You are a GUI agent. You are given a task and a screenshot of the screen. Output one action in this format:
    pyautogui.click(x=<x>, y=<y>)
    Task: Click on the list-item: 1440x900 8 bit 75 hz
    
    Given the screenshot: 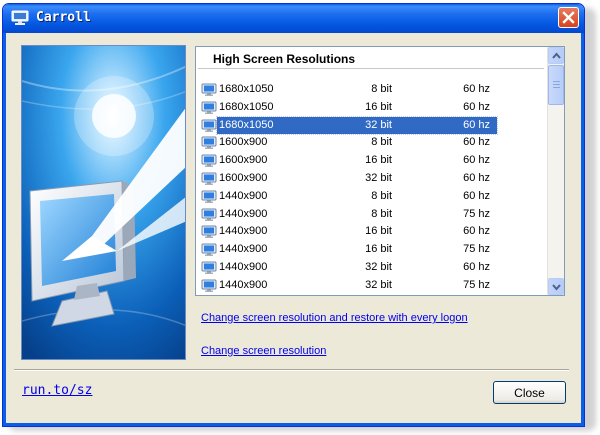 What is the action you would take?
    pyautogui.click(x=373, y=215)
    